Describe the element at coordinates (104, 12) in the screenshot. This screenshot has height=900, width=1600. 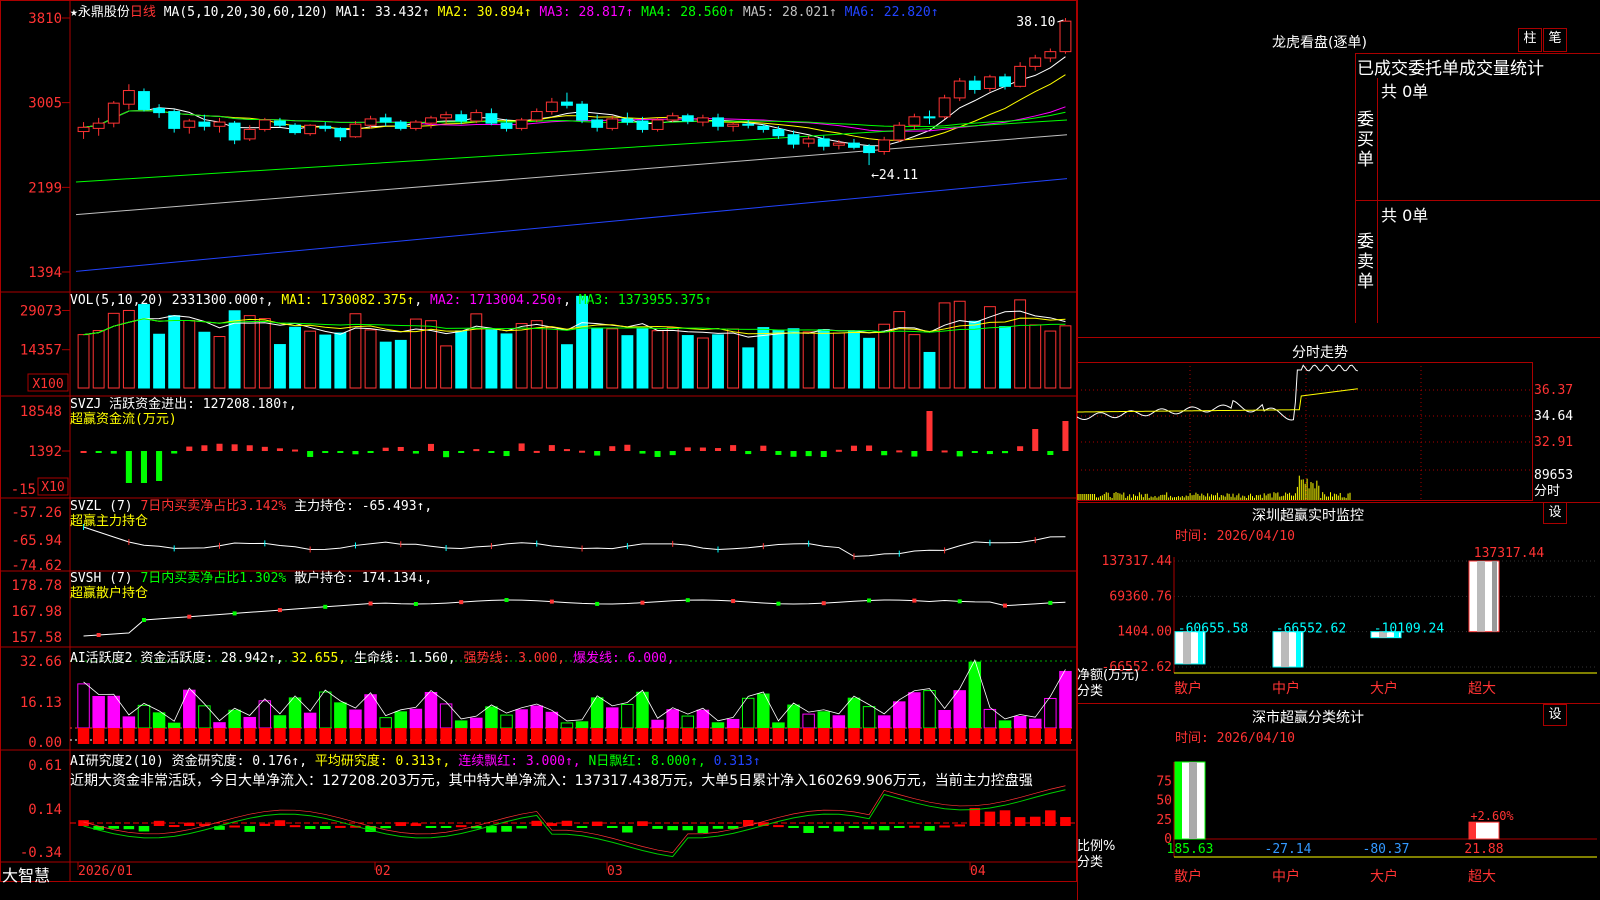
I see `stock-name: 永鼎股份` at that location.